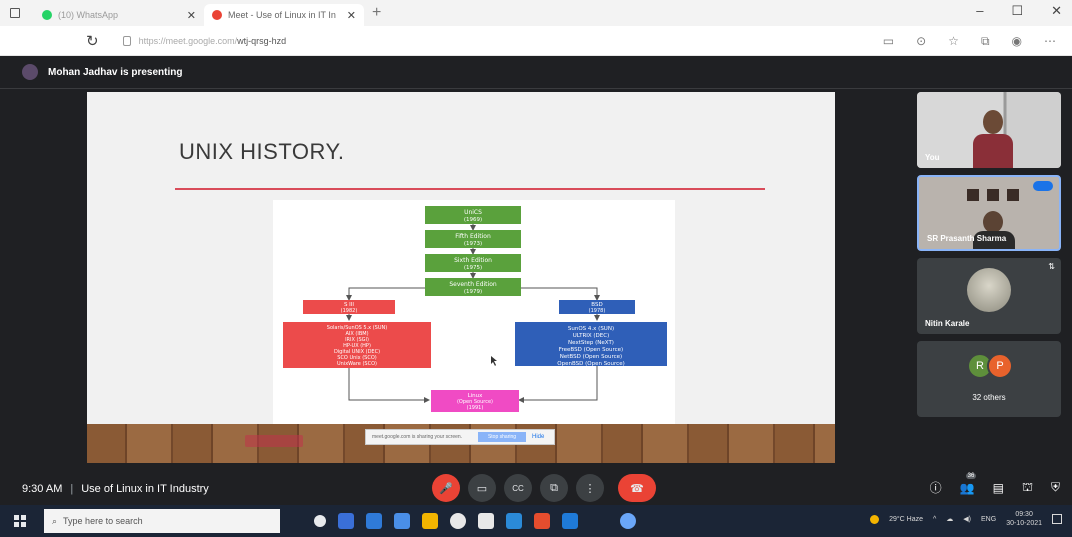 The width and height of the screenshot is (1072, 537). What do you see at coordinates (888, 41) in the screenshot?
I see `camera-permission-icon: ▭` at bounding box center [888, 41].